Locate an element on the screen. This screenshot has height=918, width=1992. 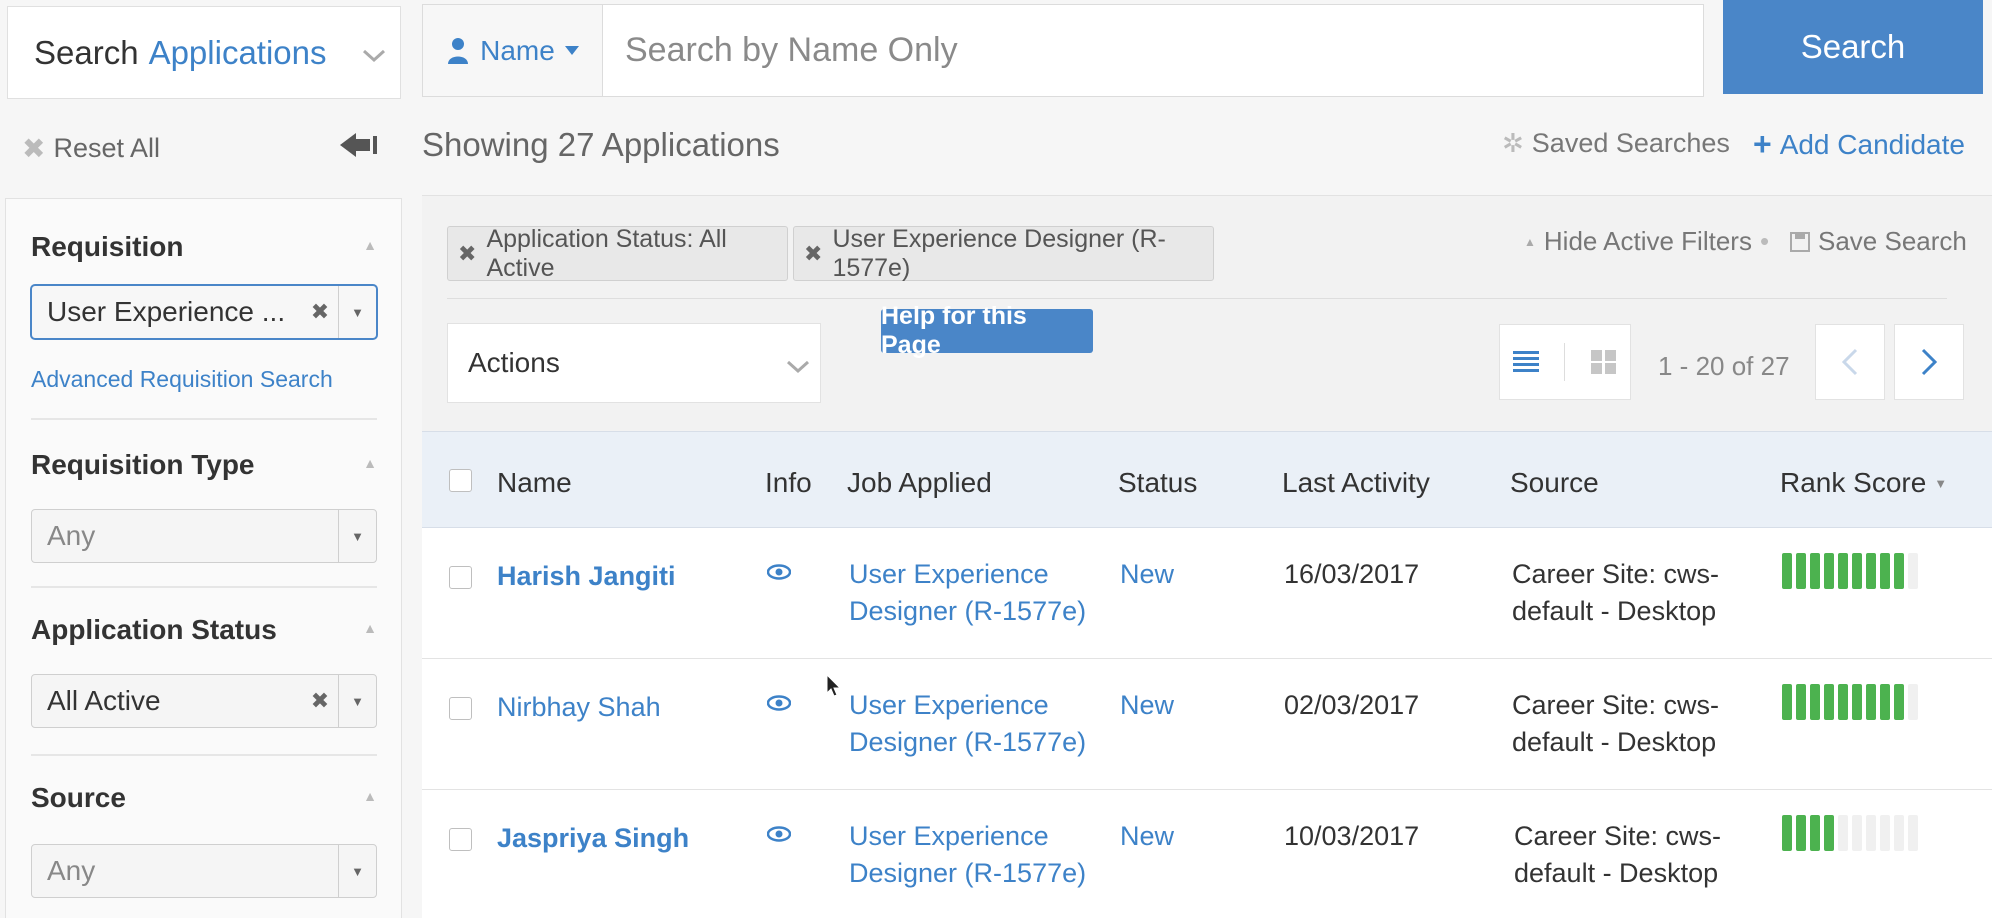
search-button: Search is located at coordinates (1853, 47).